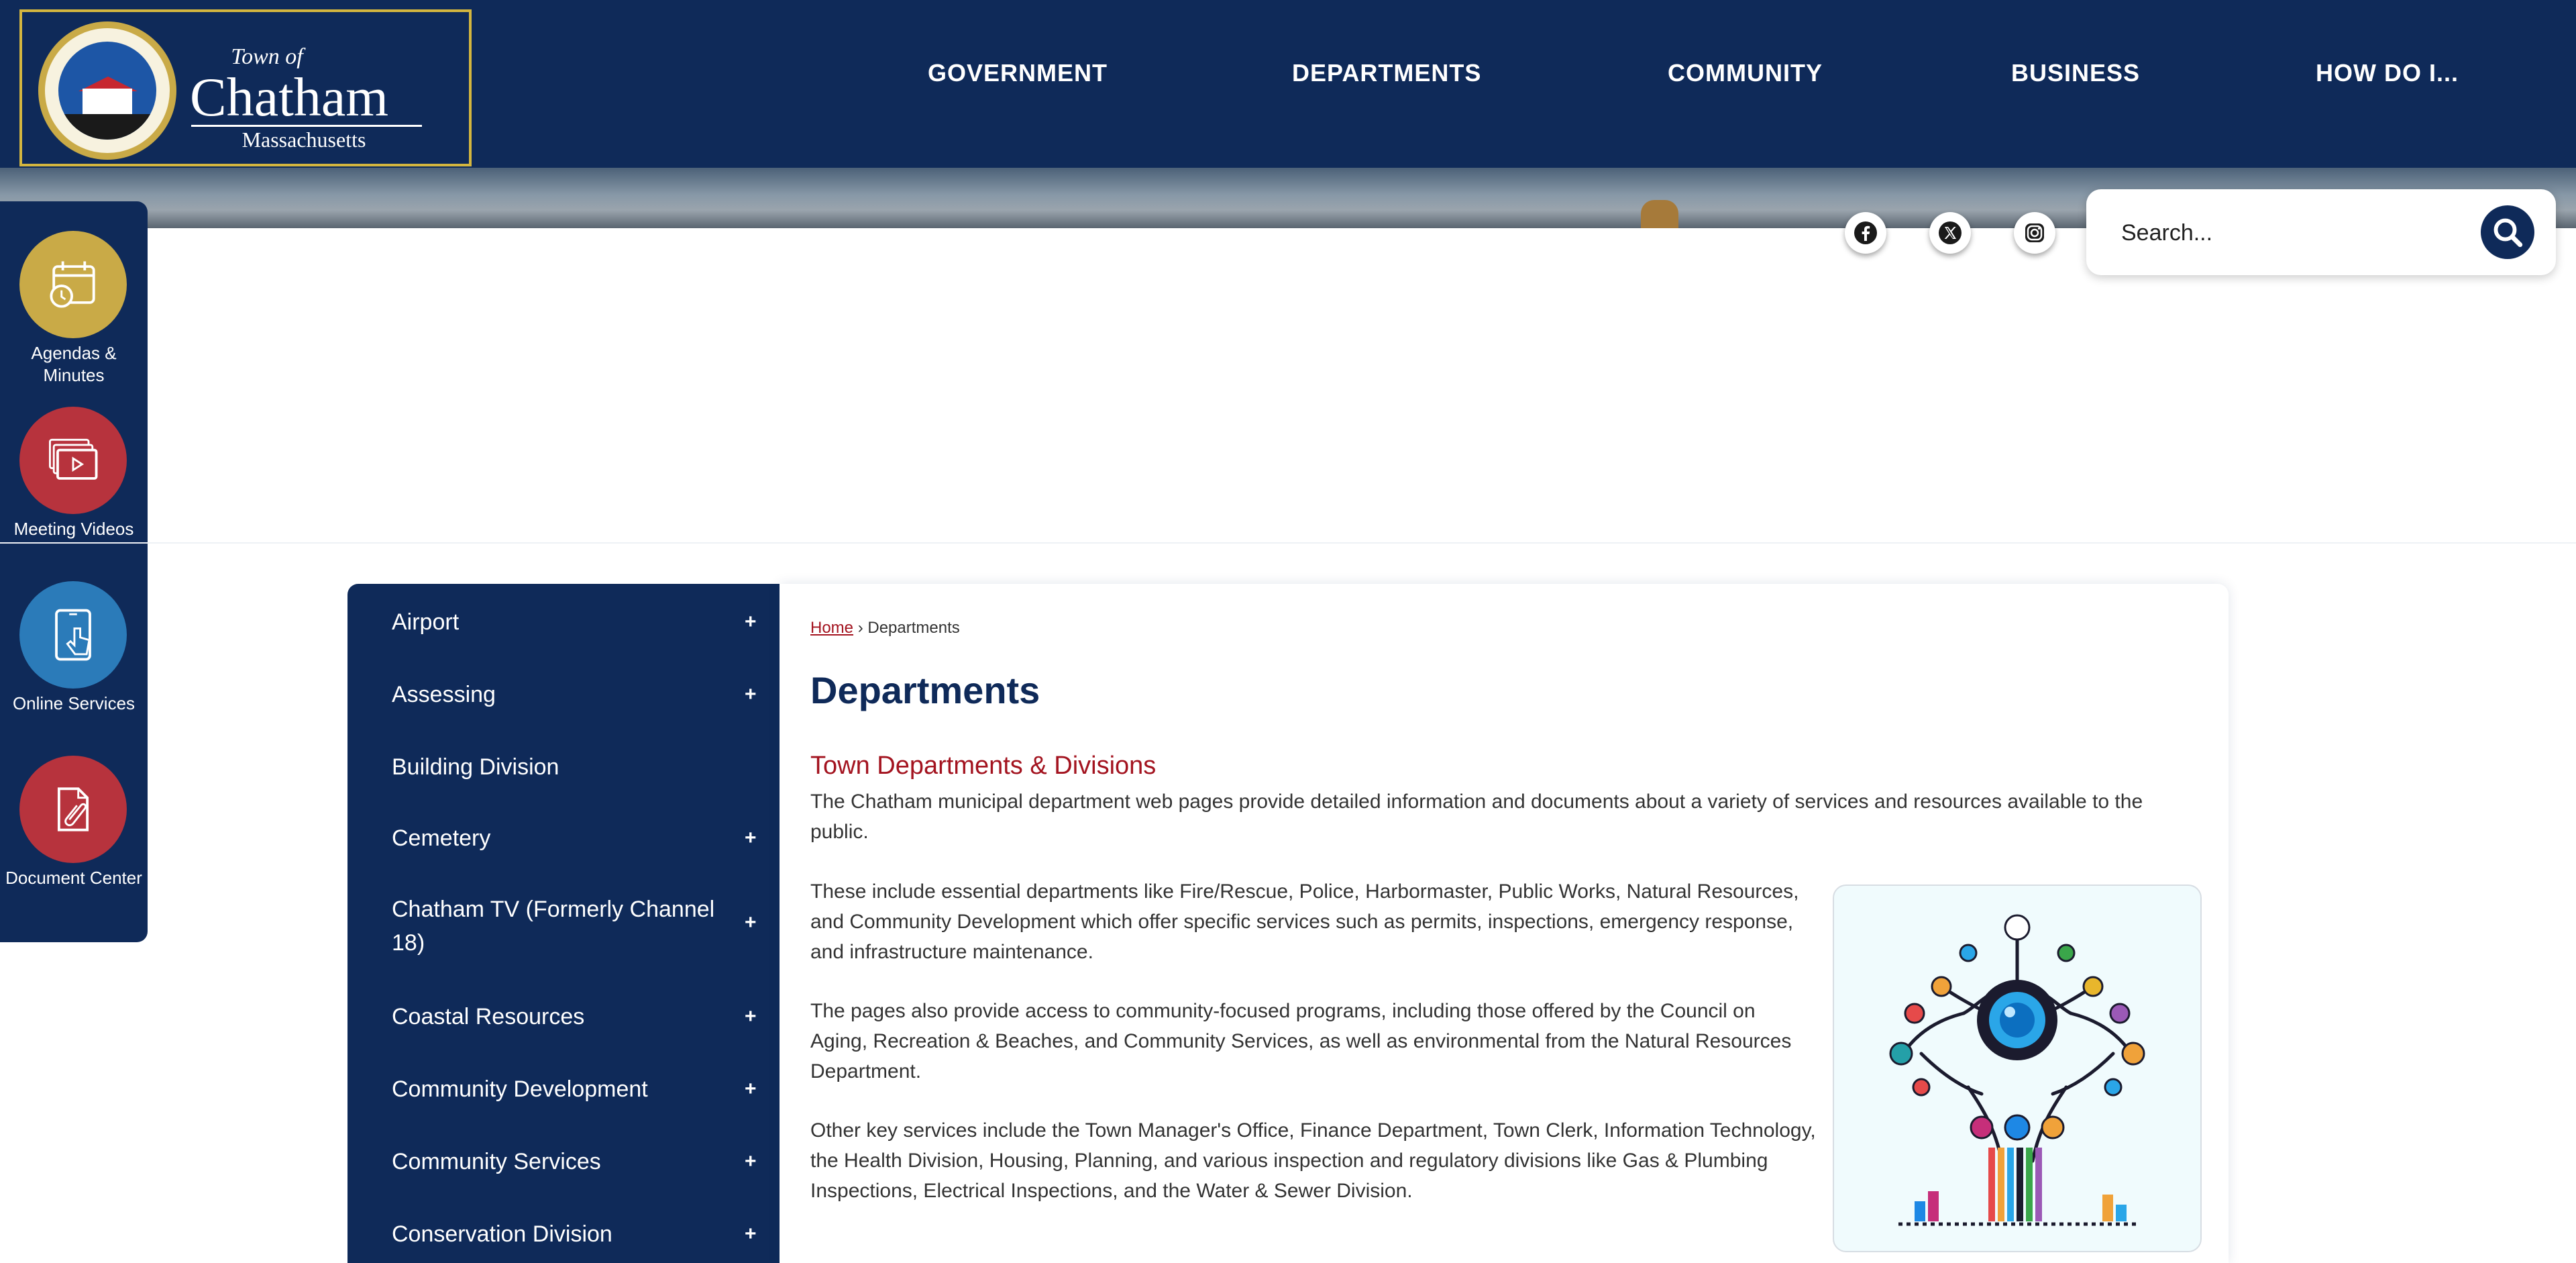  What do you see at coordinates (303, 140) in the screenshot?
I see `logo-state: Massachusetts` at bounding box center [303, 140].